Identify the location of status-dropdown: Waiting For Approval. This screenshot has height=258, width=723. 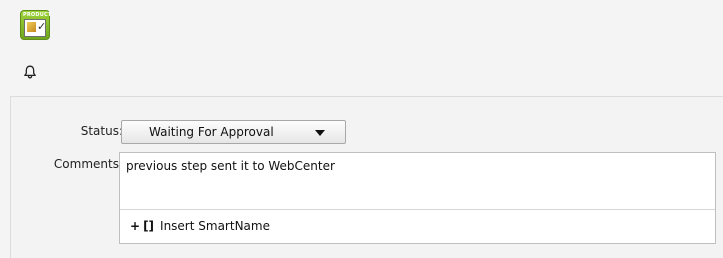
(233, 132).